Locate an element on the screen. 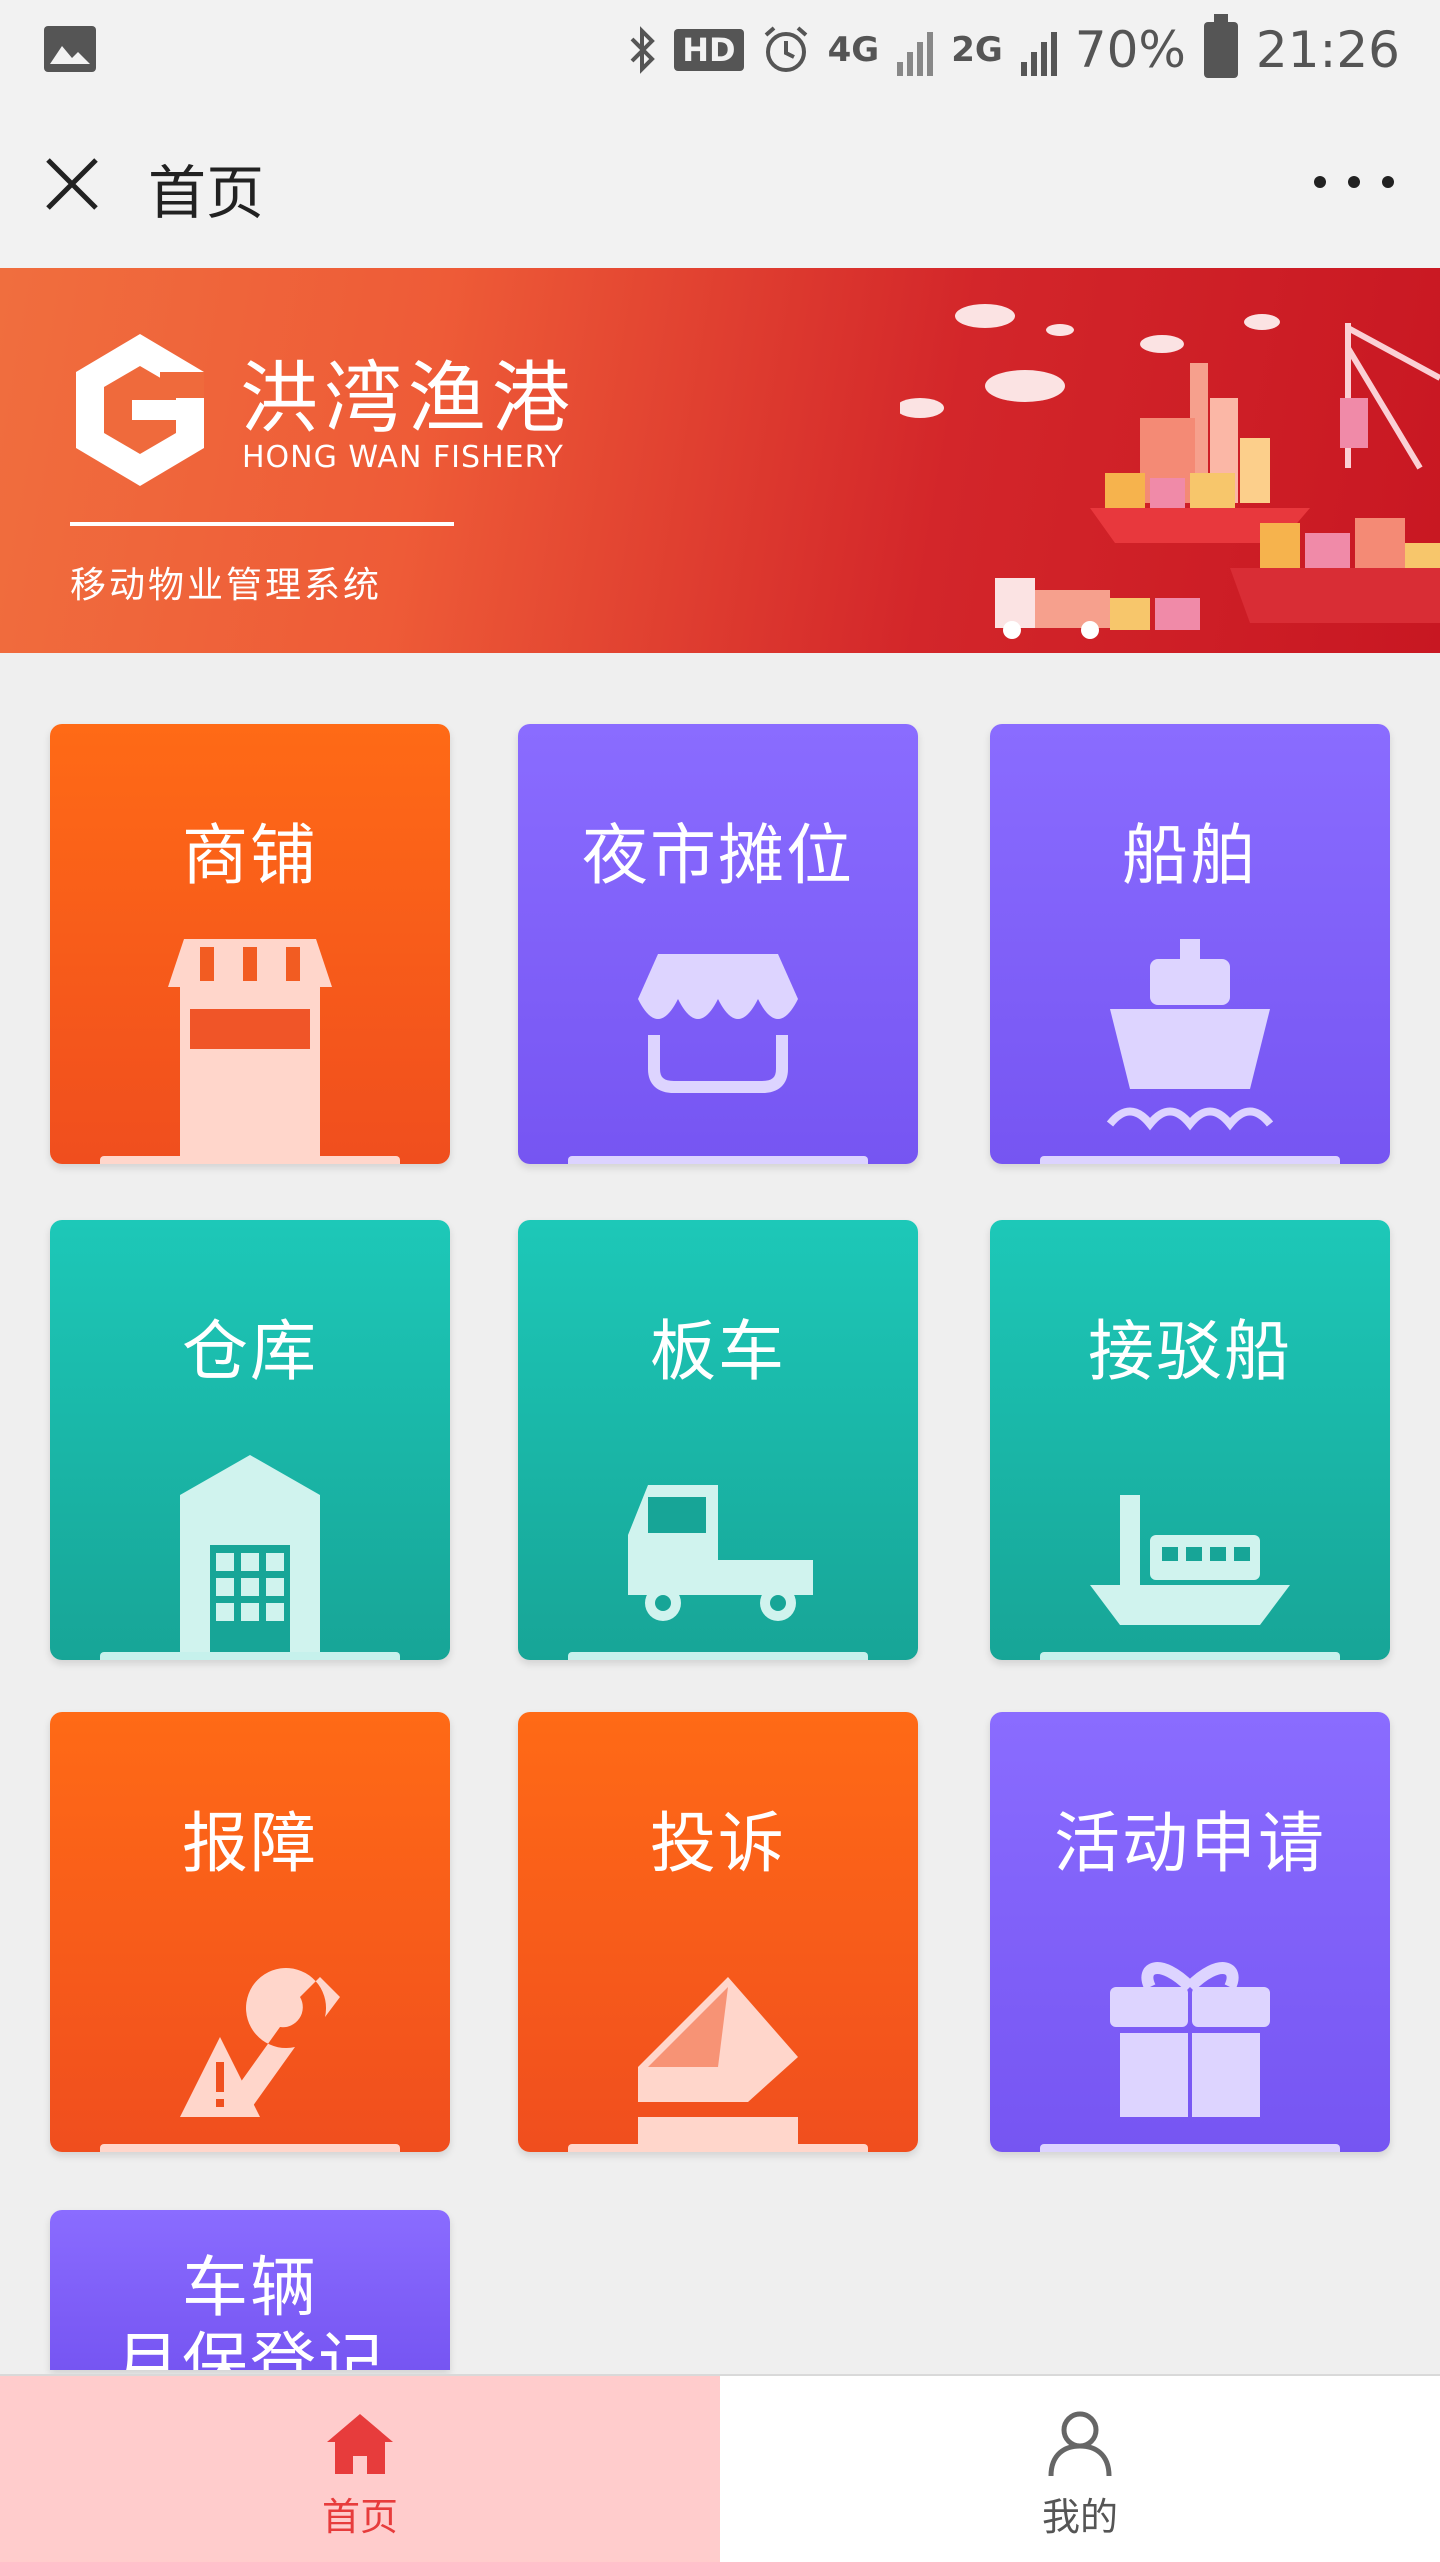  page-title: 首页 is located at coordinates (206, 193).